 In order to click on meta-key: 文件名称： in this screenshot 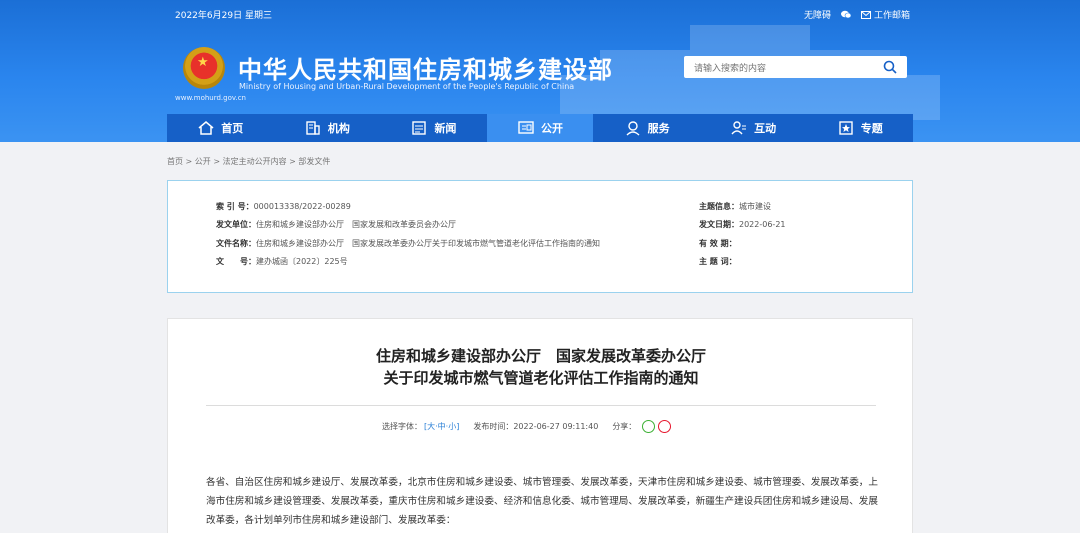, I will do `click(236, 243)`.